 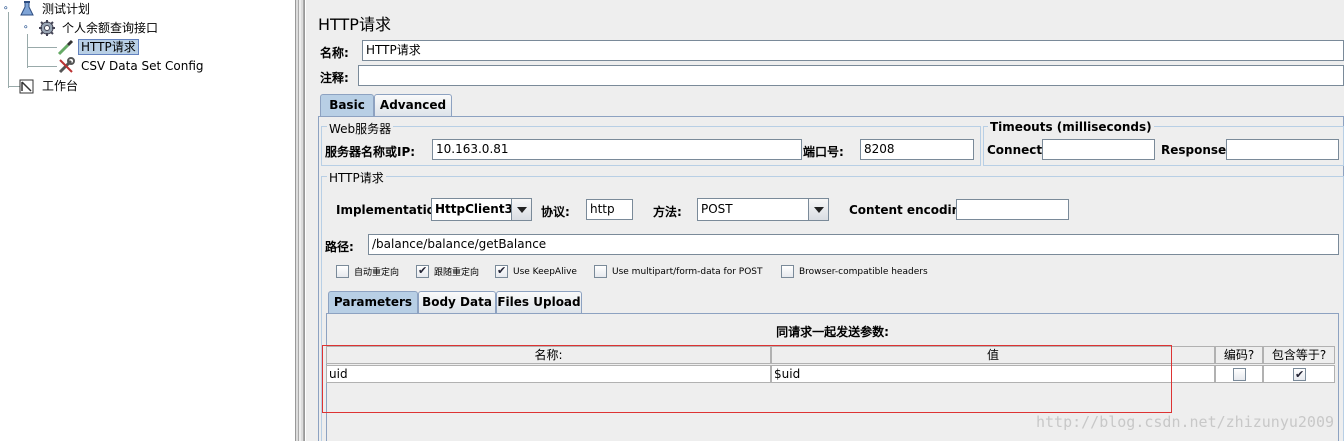 What do you see at coordinates (413, 105) in the screenshot?
I see `tab-advanced: Advanced` at bounding box center [413, 105].